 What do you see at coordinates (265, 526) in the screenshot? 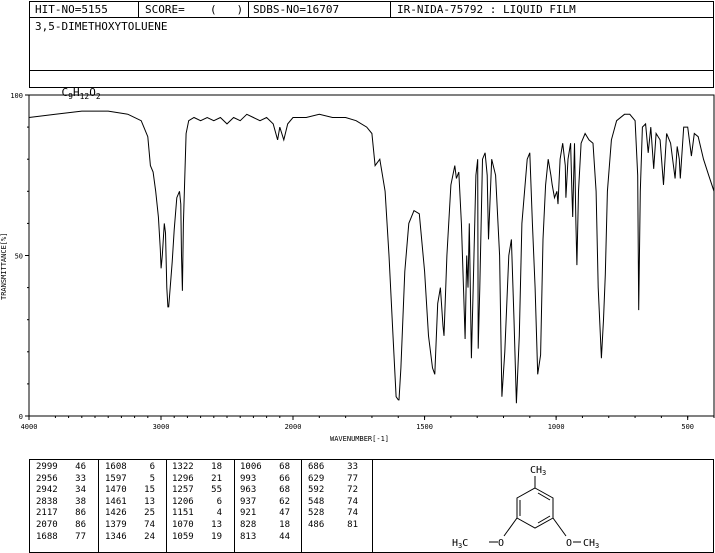
I see `peak-row: 828 18` at bounding box center [265, 526].